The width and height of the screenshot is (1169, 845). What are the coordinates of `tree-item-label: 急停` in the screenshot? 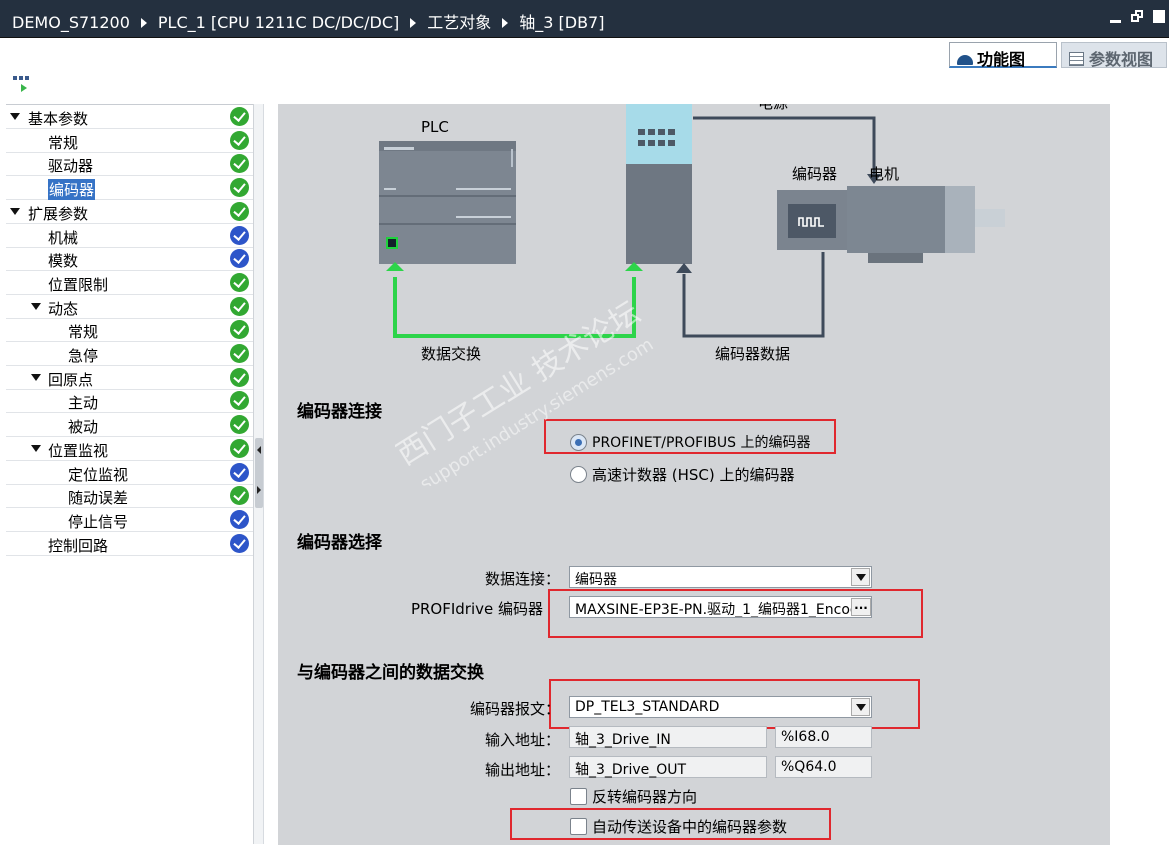 It's located at (83, 356).